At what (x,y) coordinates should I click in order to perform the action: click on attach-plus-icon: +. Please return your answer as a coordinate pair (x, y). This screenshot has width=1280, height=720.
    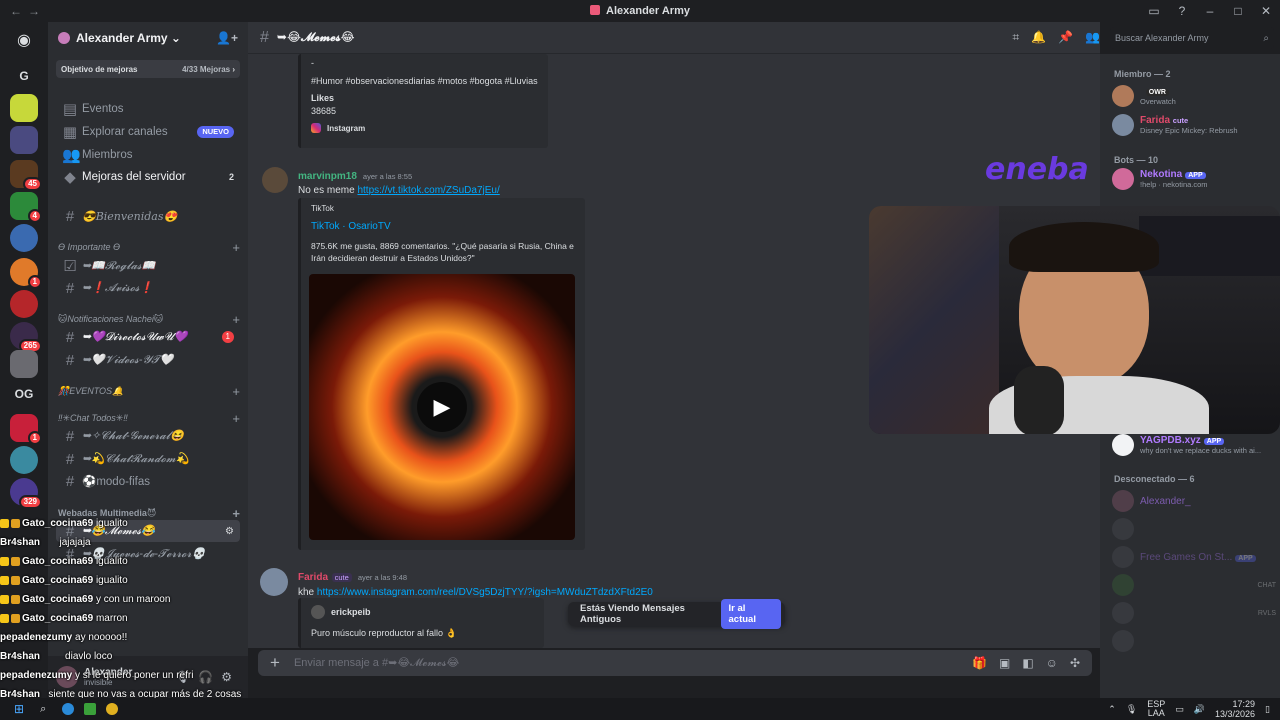
    Looking at the image, I should click on (275, 663).